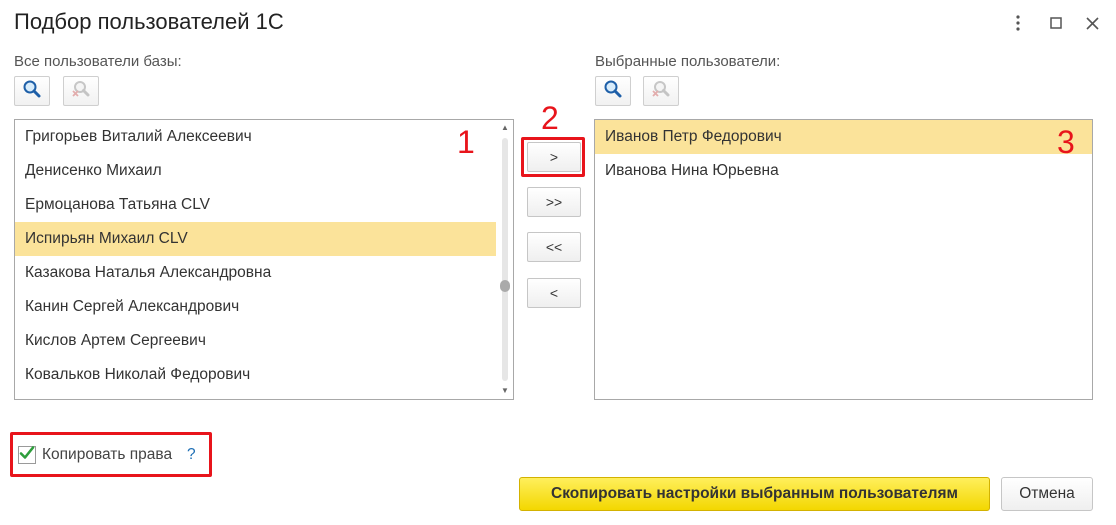 The height and width of the screenshot is (525, 1116). What do you see at coordinates (505, 128) in the screenshot?
I see `scroll-up-arrow-icon: ▲` at bounding box center [505, 128].